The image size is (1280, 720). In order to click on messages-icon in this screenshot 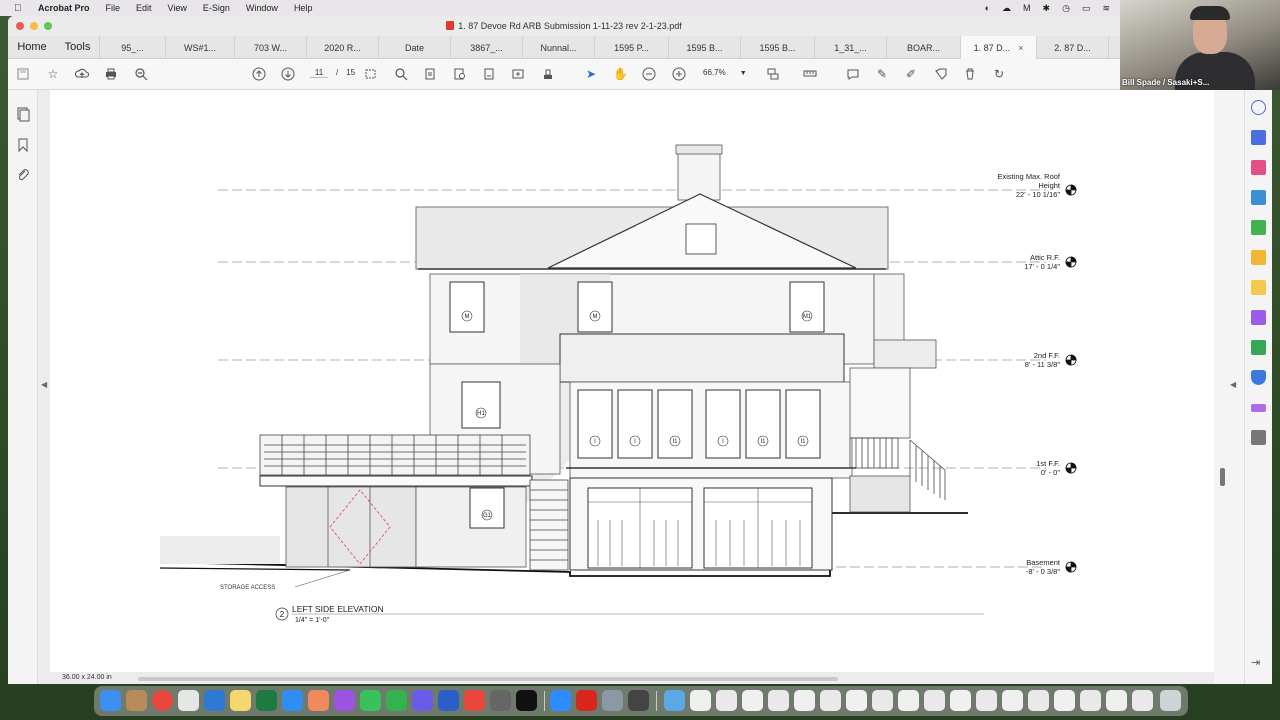, I will do `click(370, 700)`.